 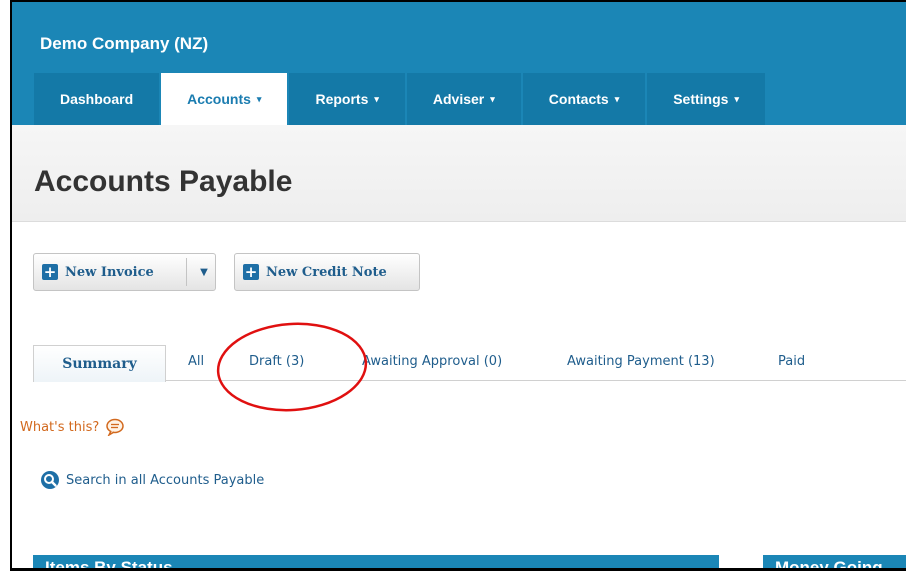 What do you see at coordinates (109, 563) in the screenshot?
I see `items-by-status-title: Items By Status` at bounding box center [109, 563].